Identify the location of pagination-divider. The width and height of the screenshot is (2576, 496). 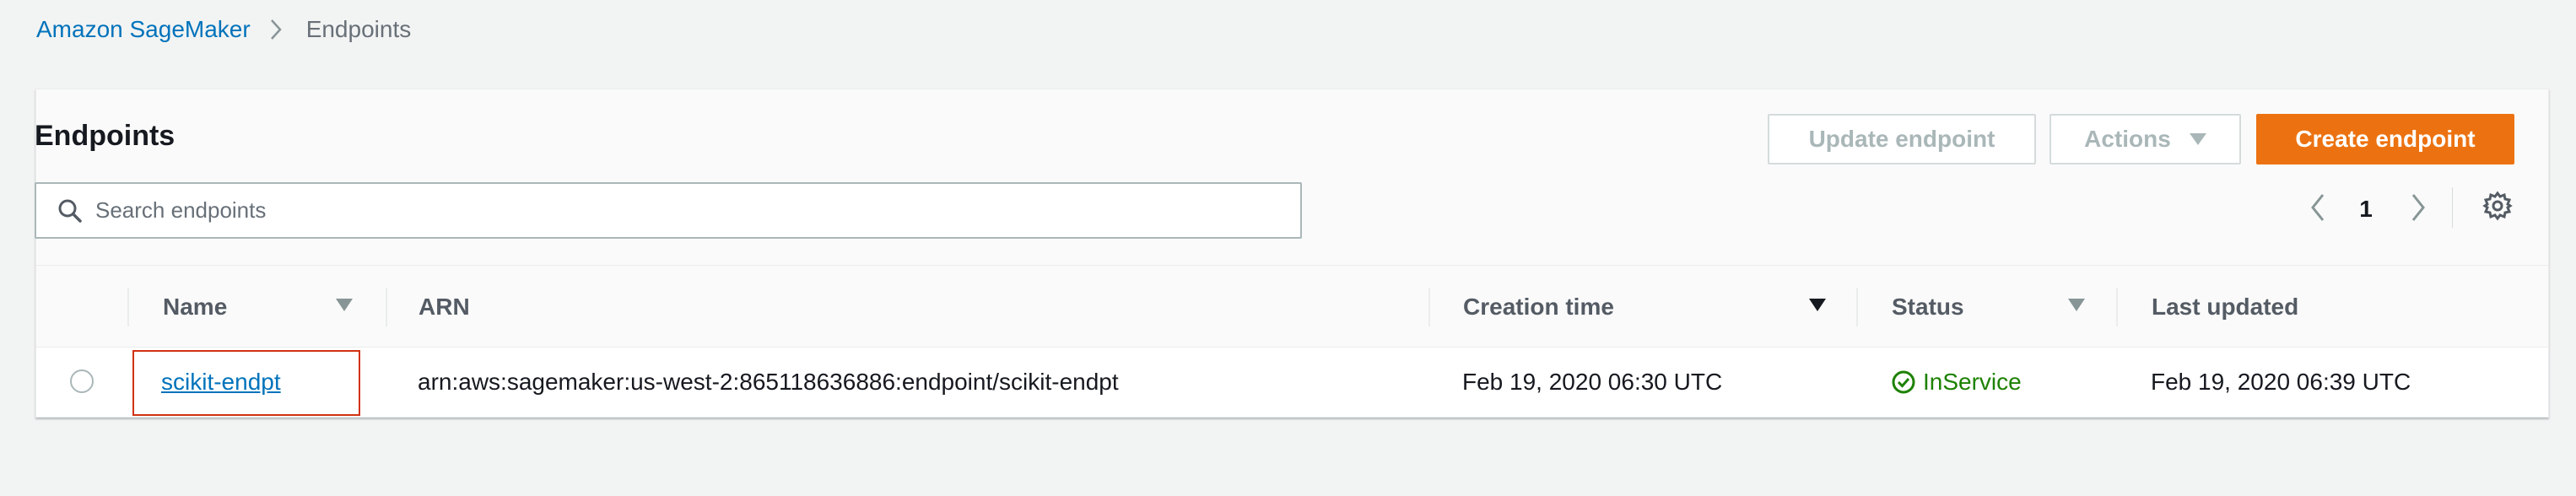
(2452, 208).